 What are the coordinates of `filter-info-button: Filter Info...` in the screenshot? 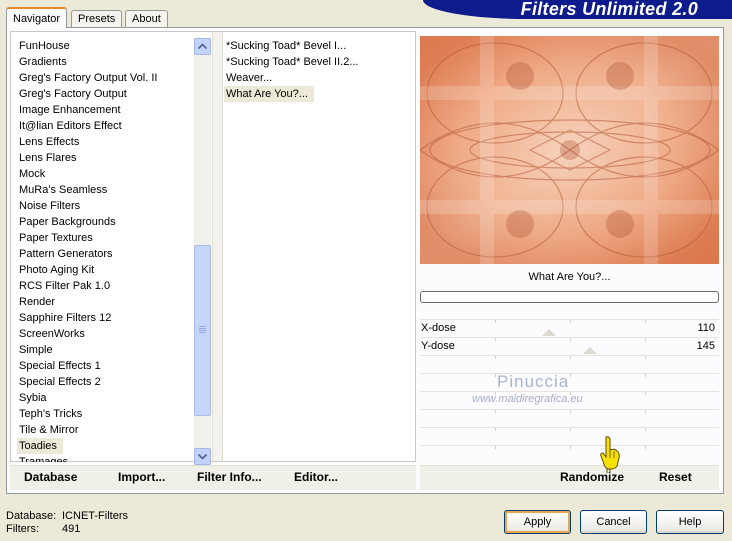 It's located at (229, 477).